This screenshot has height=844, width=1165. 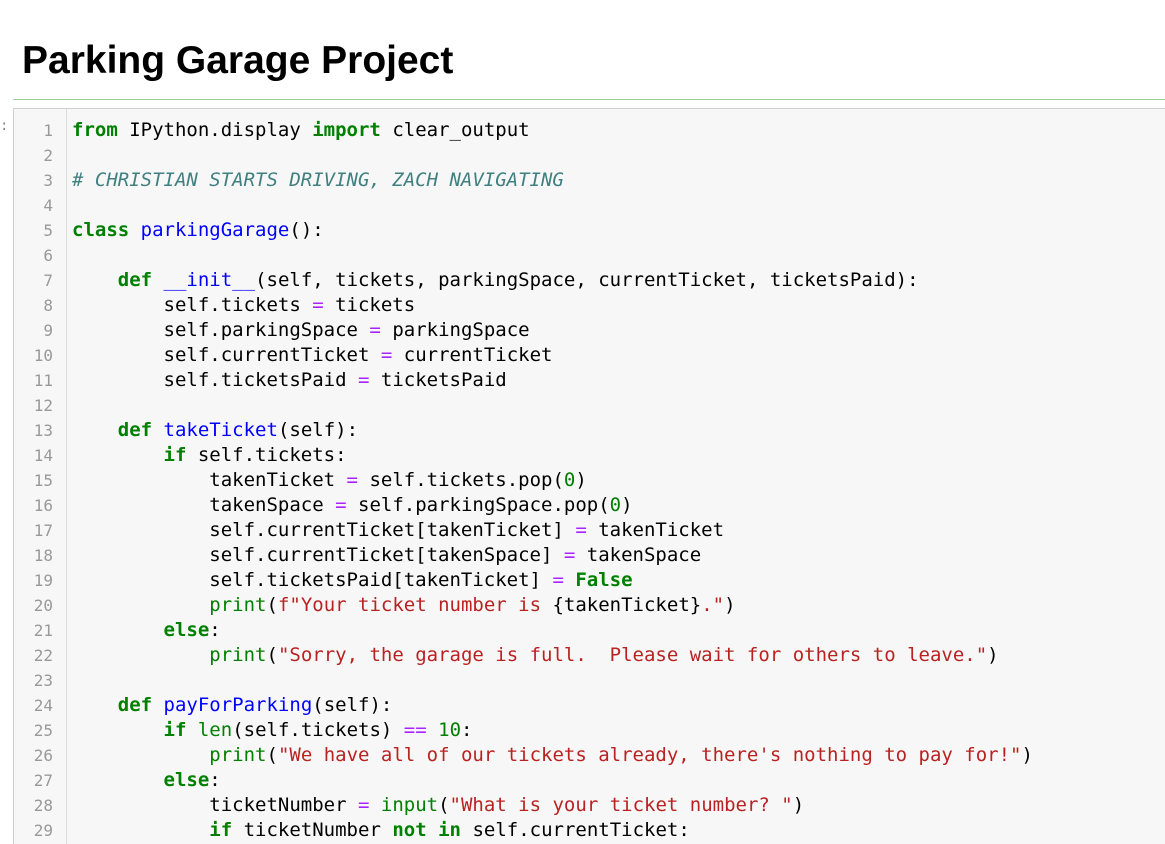 I want to click on code-line: 6, so click(x=589, y=255).